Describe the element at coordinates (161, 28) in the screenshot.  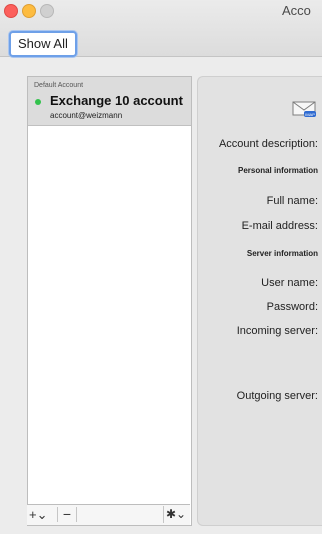
I see `title-bar: Acco Show All` at that location.